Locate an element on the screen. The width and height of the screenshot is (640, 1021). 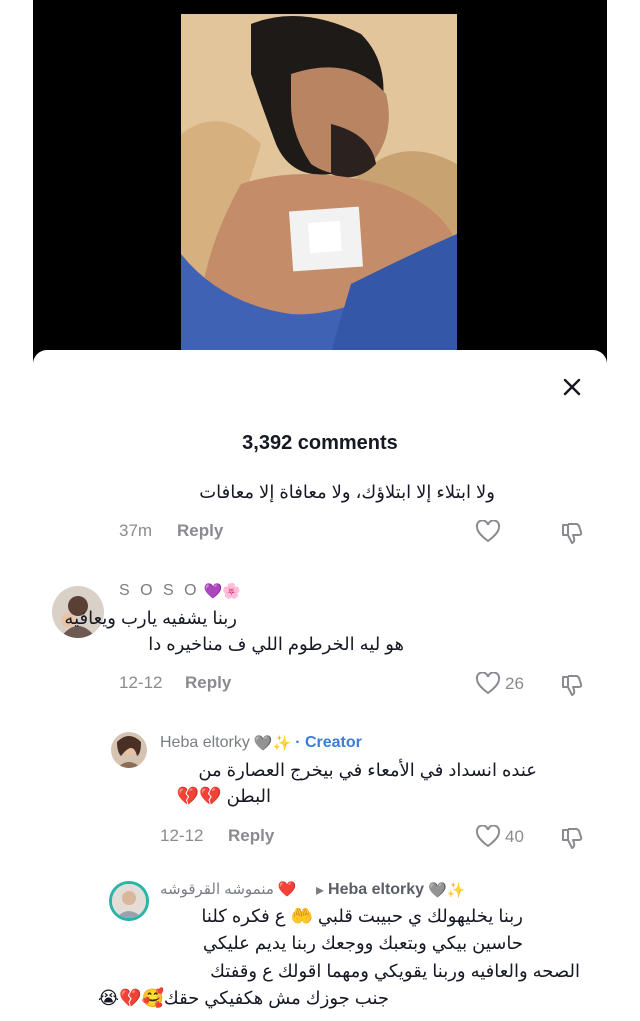
like-button is located at coordinates (488, 532).